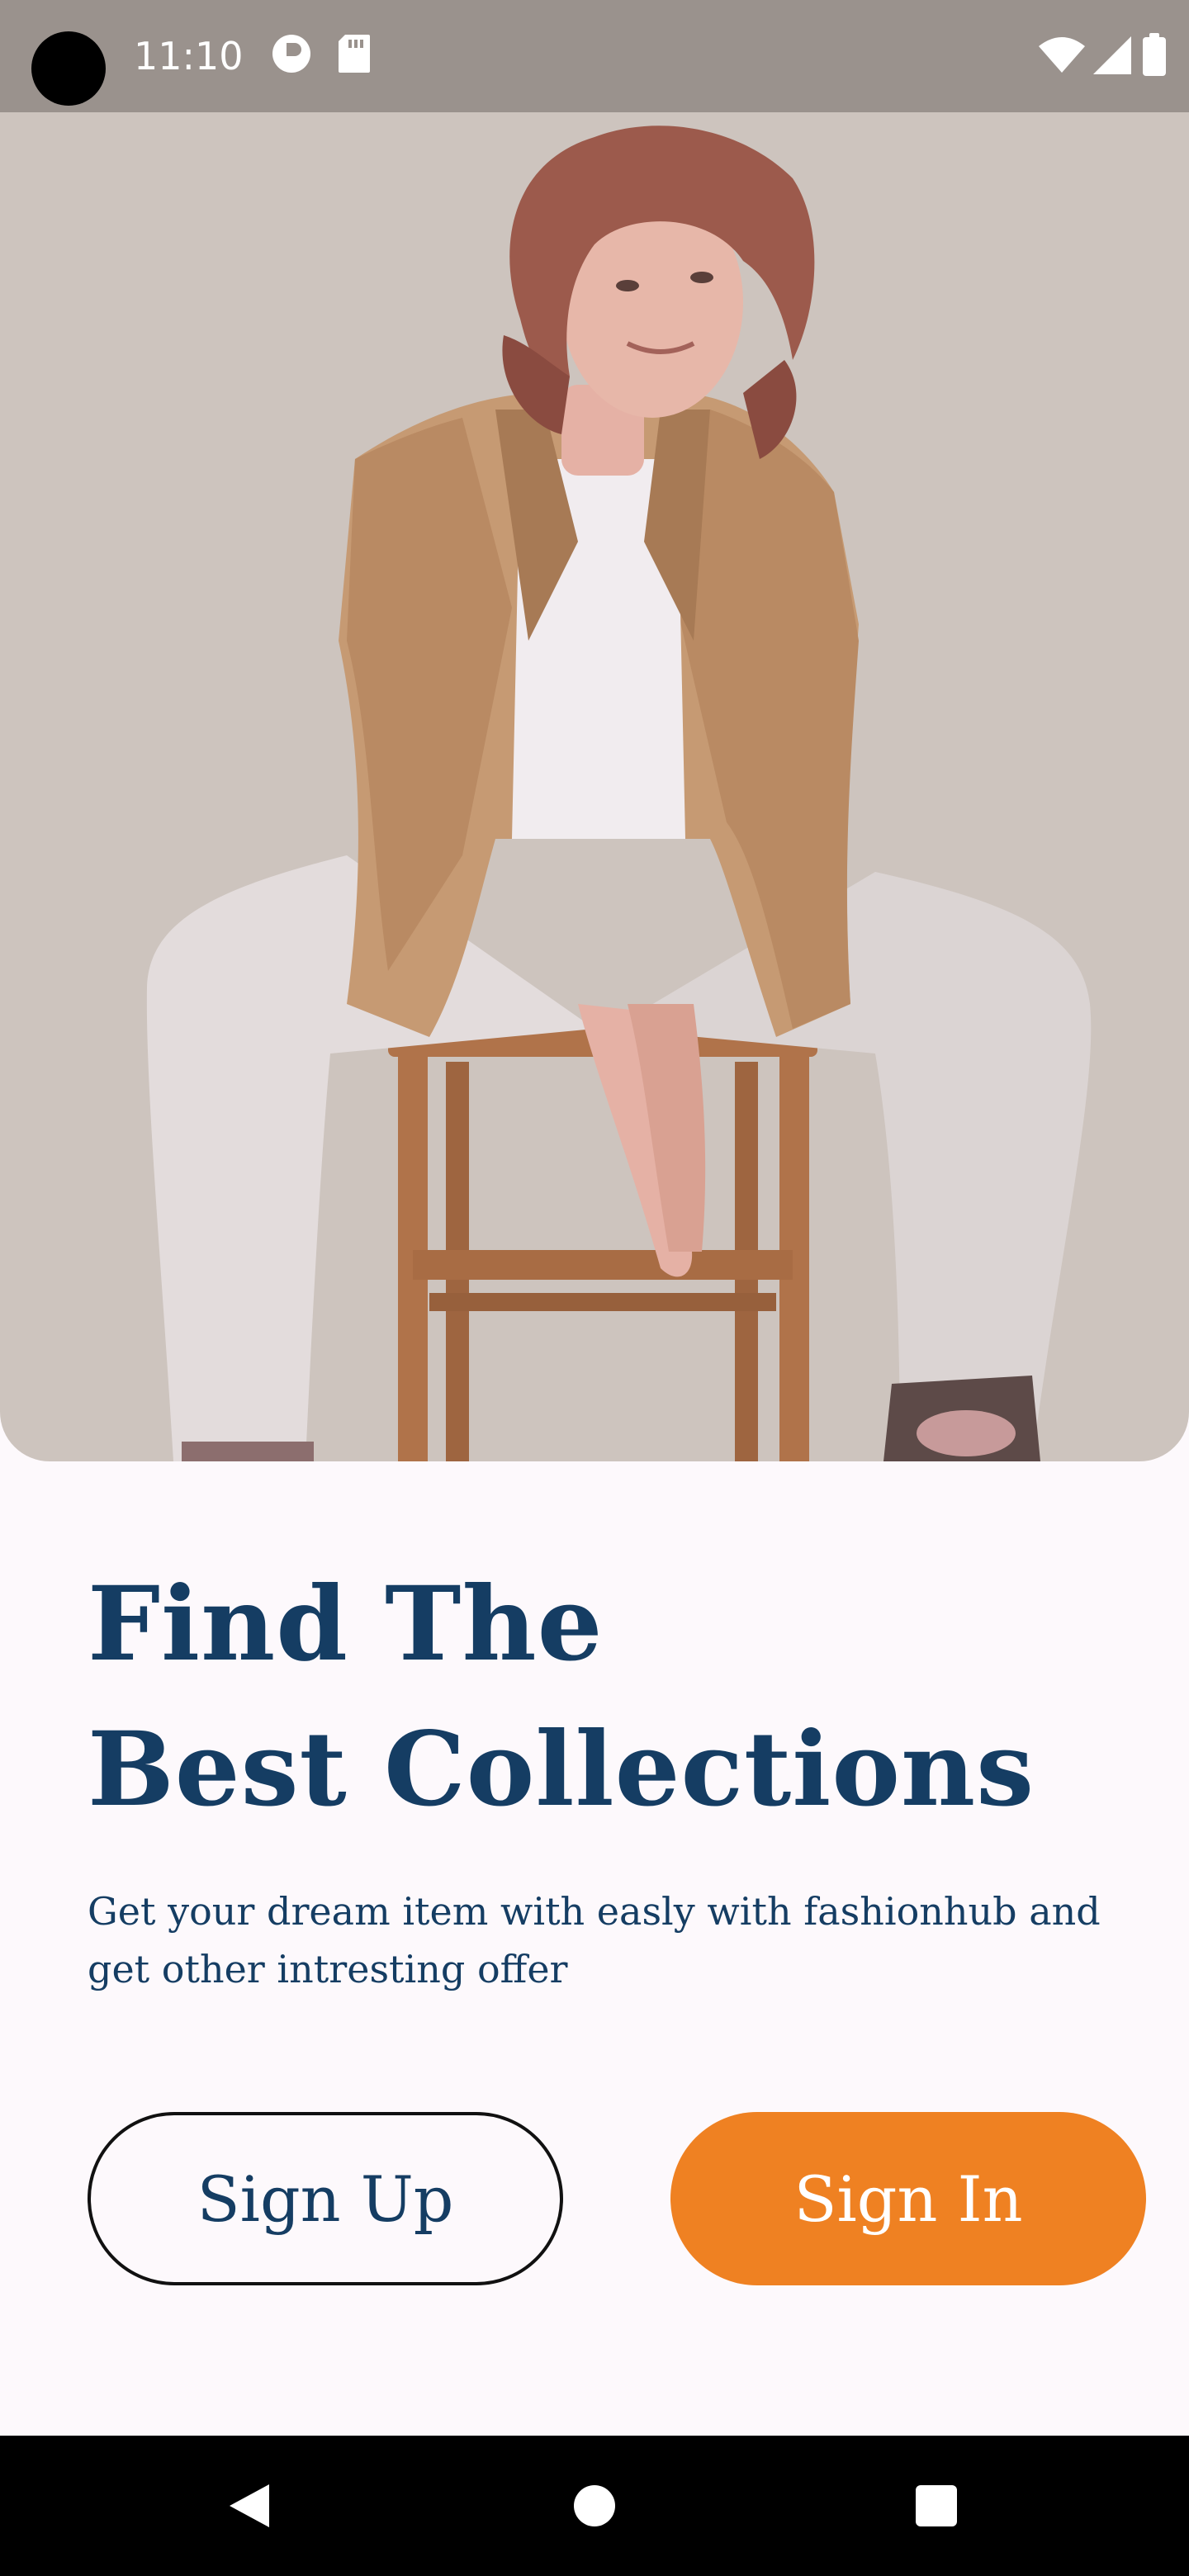 This screenshot has height=2576, width=1189. Describe the element at coordinates (189, 56) in the screenshot. I see `status-time: 11:10` at that location.